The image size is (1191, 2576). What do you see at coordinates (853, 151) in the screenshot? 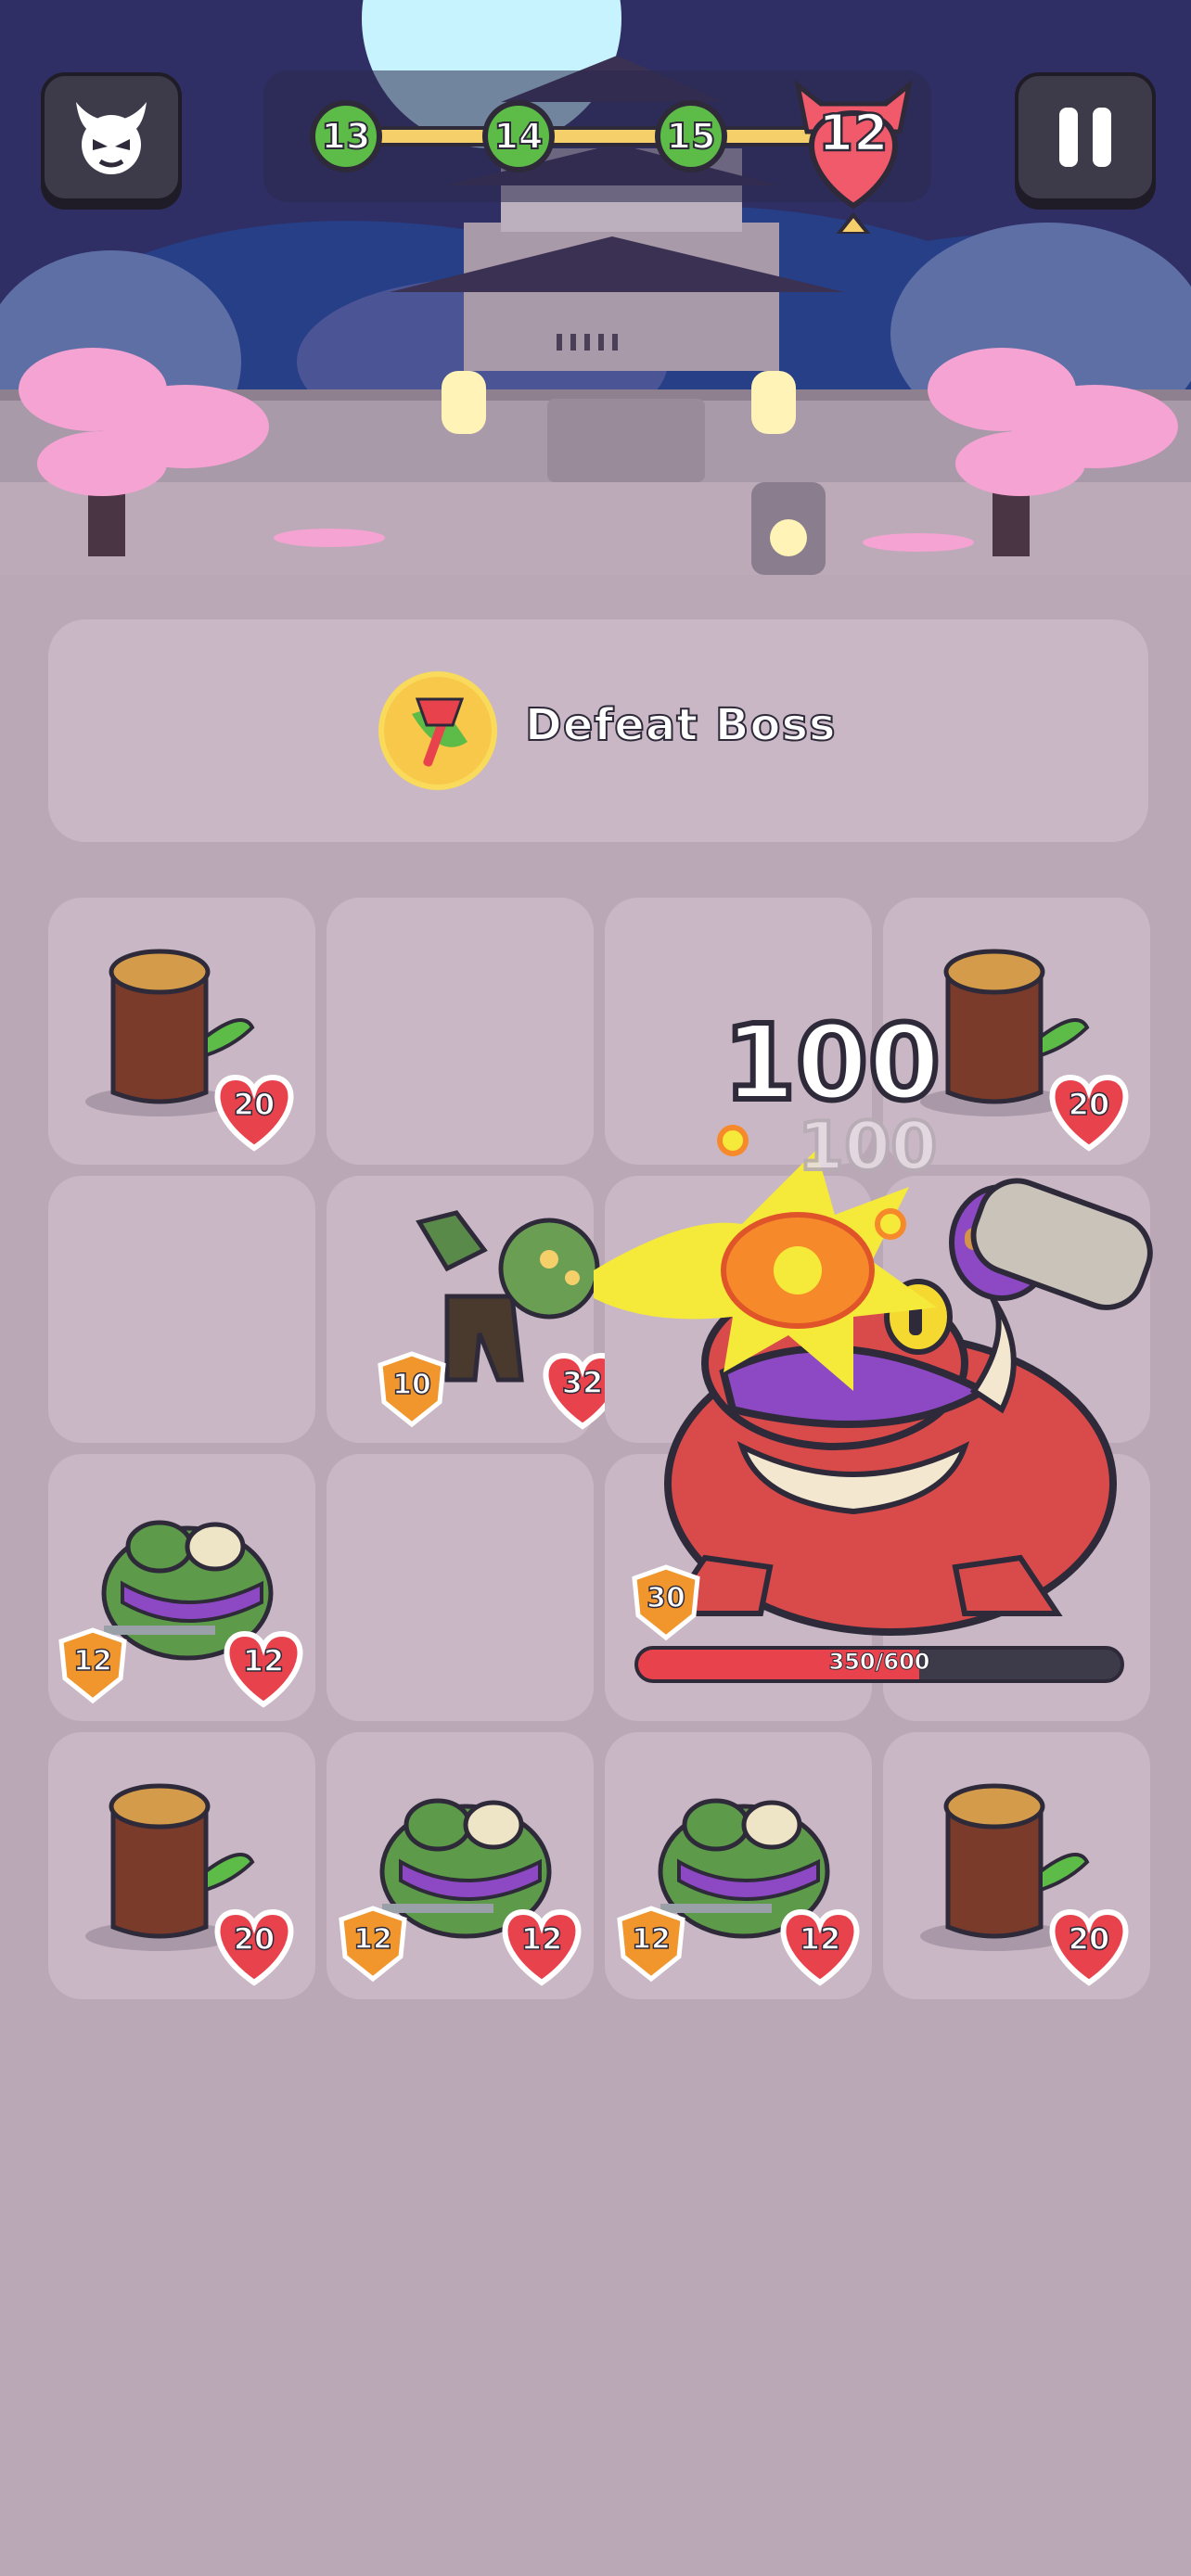
I see `boss-stage-node: 12` at bounding box center [853, 151].